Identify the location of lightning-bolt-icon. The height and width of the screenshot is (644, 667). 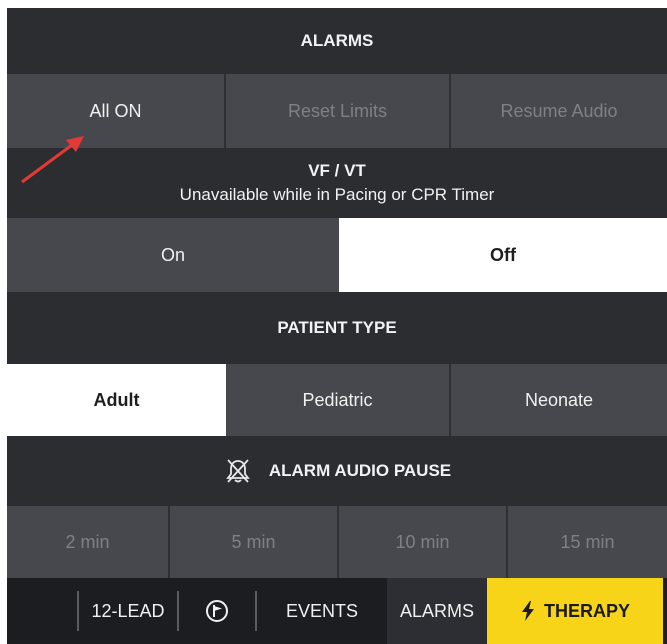
(527, 611).